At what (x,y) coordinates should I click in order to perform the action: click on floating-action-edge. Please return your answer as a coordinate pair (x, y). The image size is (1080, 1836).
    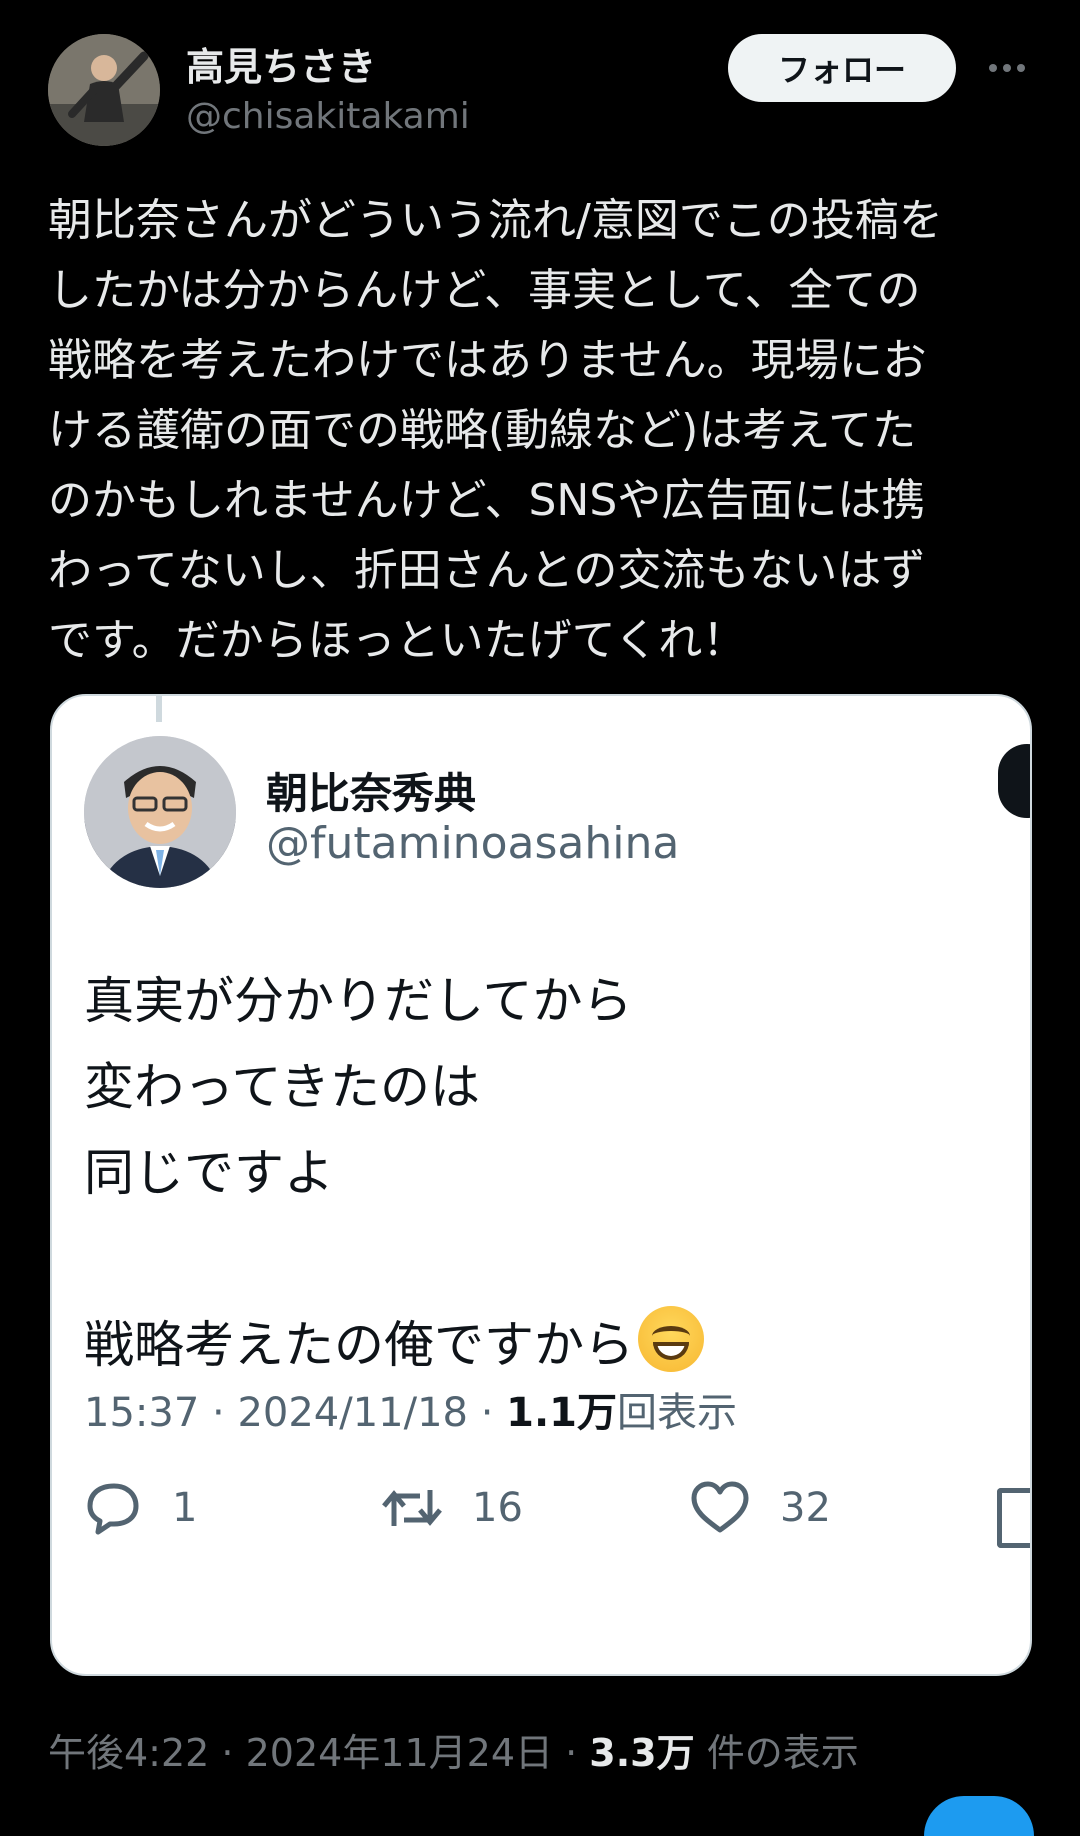
    Looking at the image, I should click on (979, 1816).